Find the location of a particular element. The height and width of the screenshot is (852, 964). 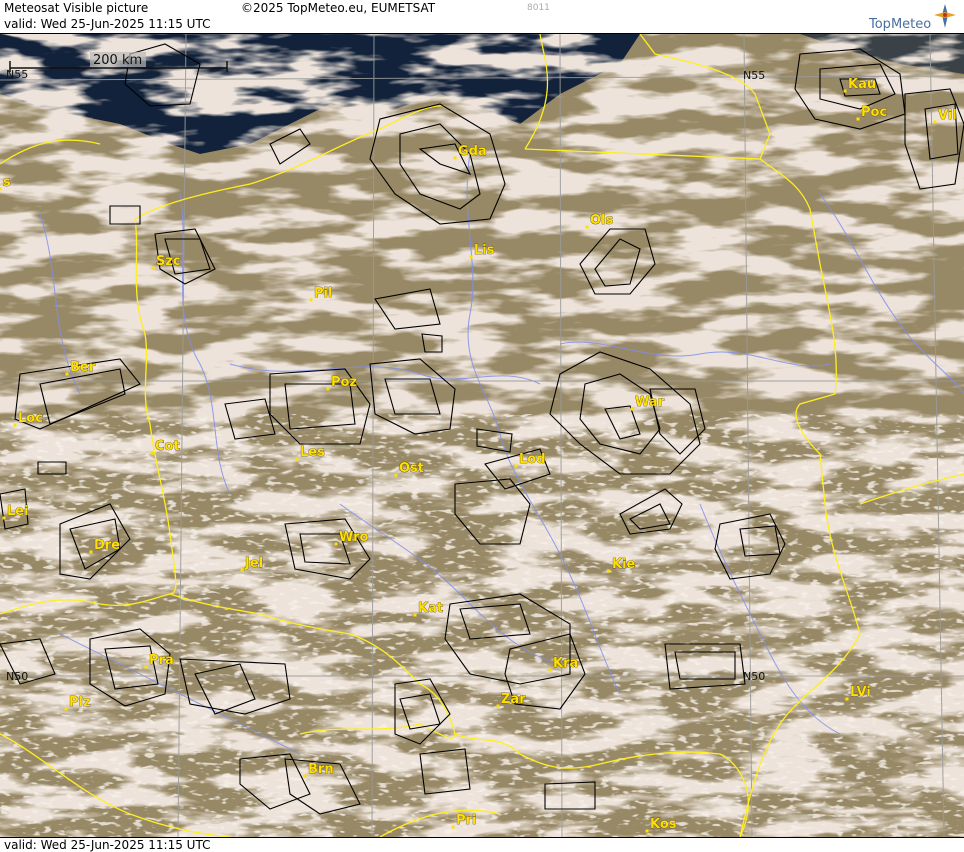

city-label-war: War is located at coordinates (650, 402).